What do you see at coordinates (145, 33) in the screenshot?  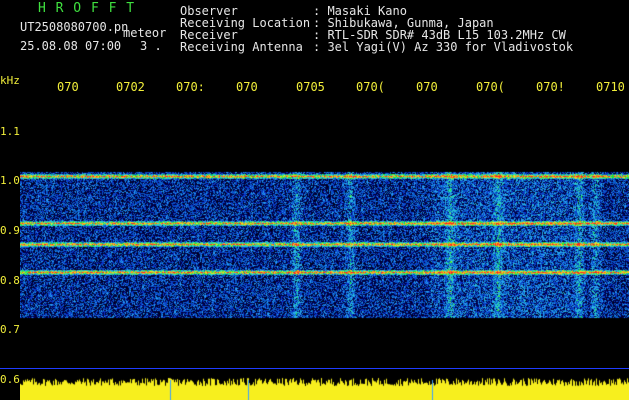 I see `mode-label: meteor` at bounding box center [145, 33].